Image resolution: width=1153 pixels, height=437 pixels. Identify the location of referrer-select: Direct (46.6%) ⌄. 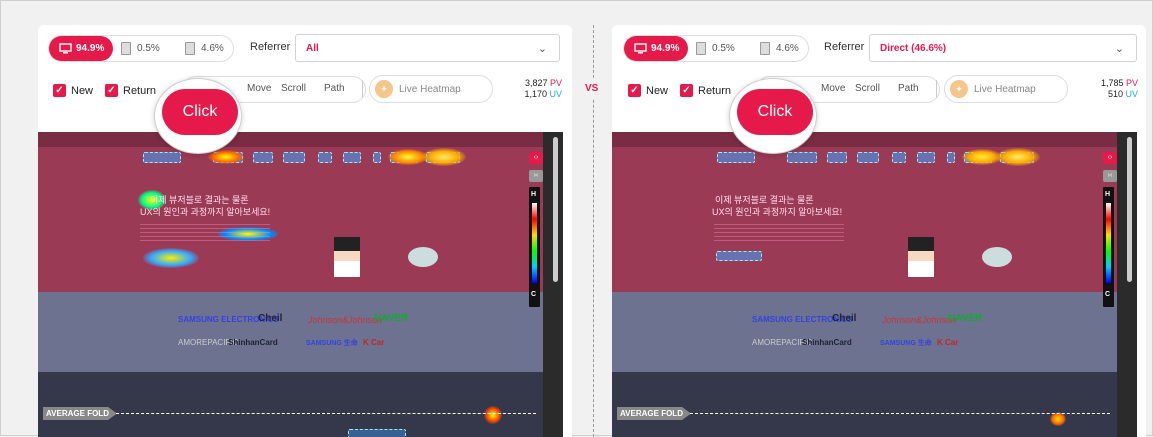
(1003, 48).